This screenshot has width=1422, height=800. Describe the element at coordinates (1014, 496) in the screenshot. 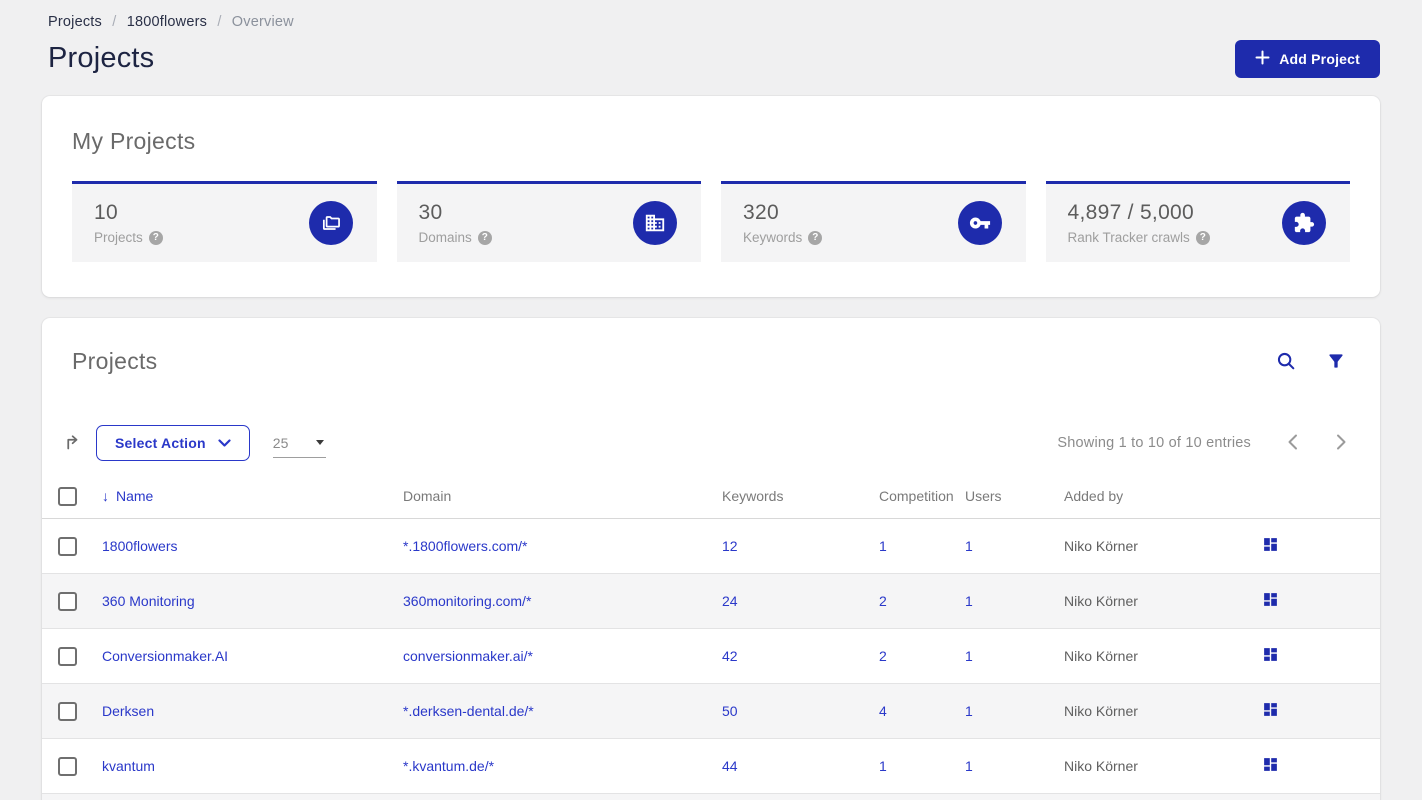

I see `column-header-users: Users` at that location.